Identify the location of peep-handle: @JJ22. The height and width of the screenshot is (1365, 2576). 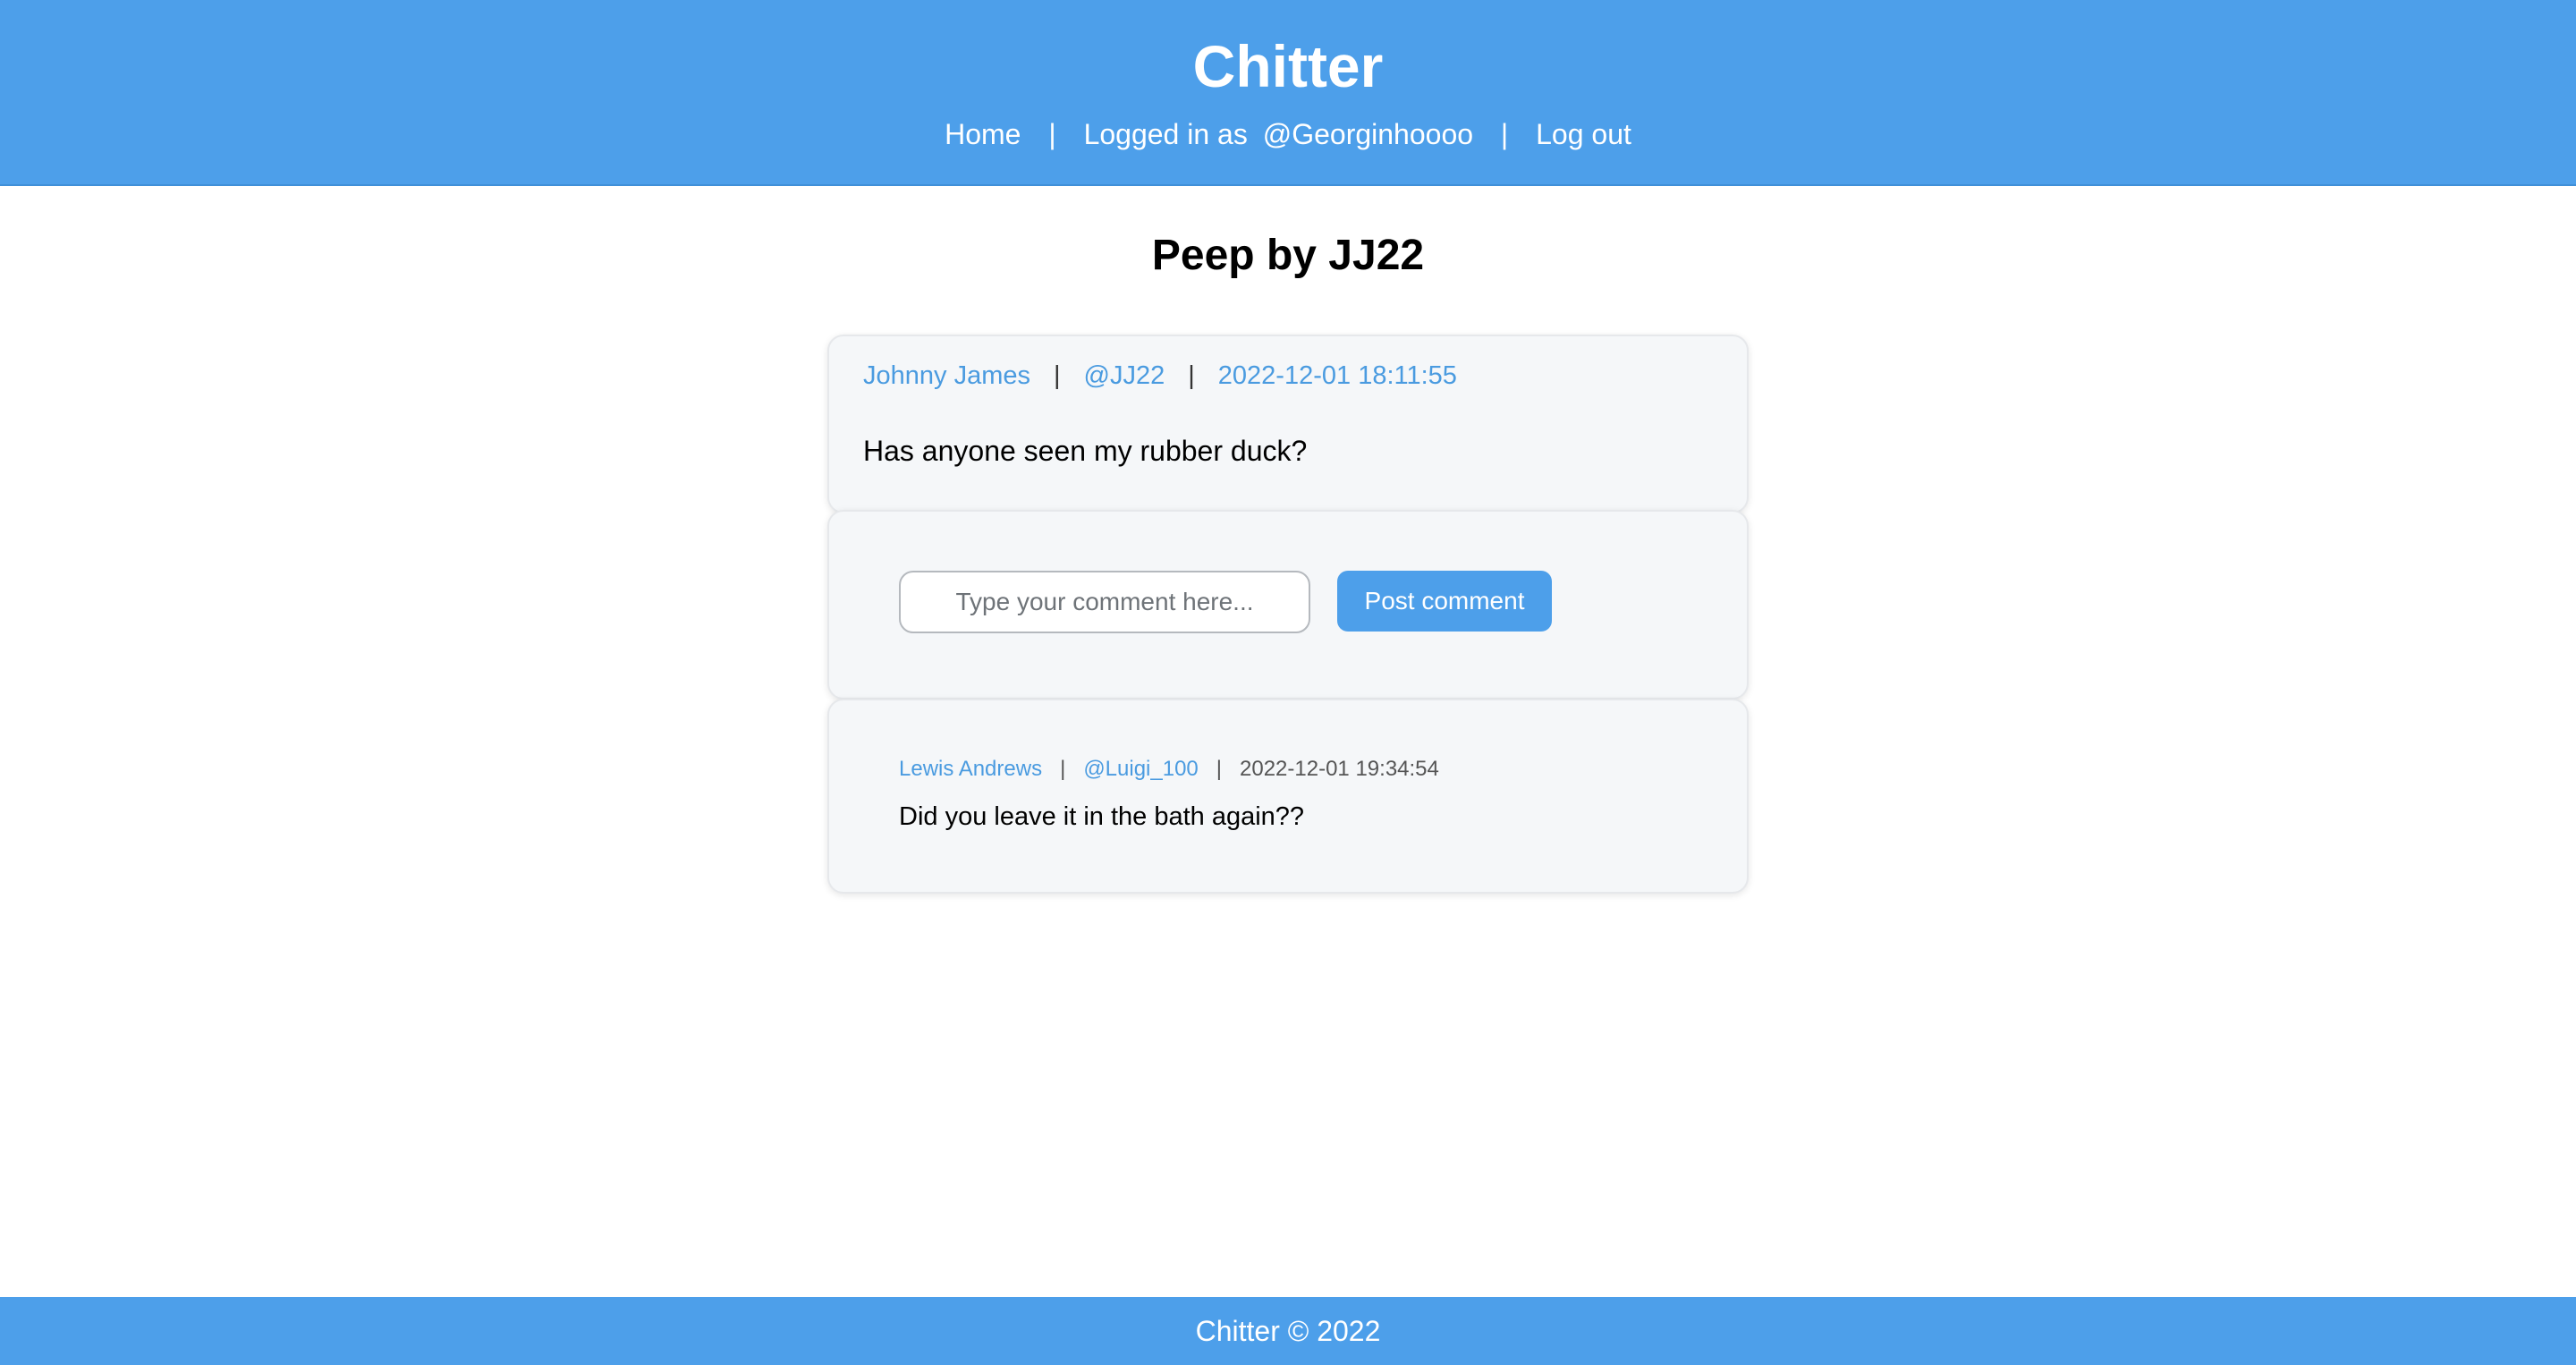
(1124, 375).